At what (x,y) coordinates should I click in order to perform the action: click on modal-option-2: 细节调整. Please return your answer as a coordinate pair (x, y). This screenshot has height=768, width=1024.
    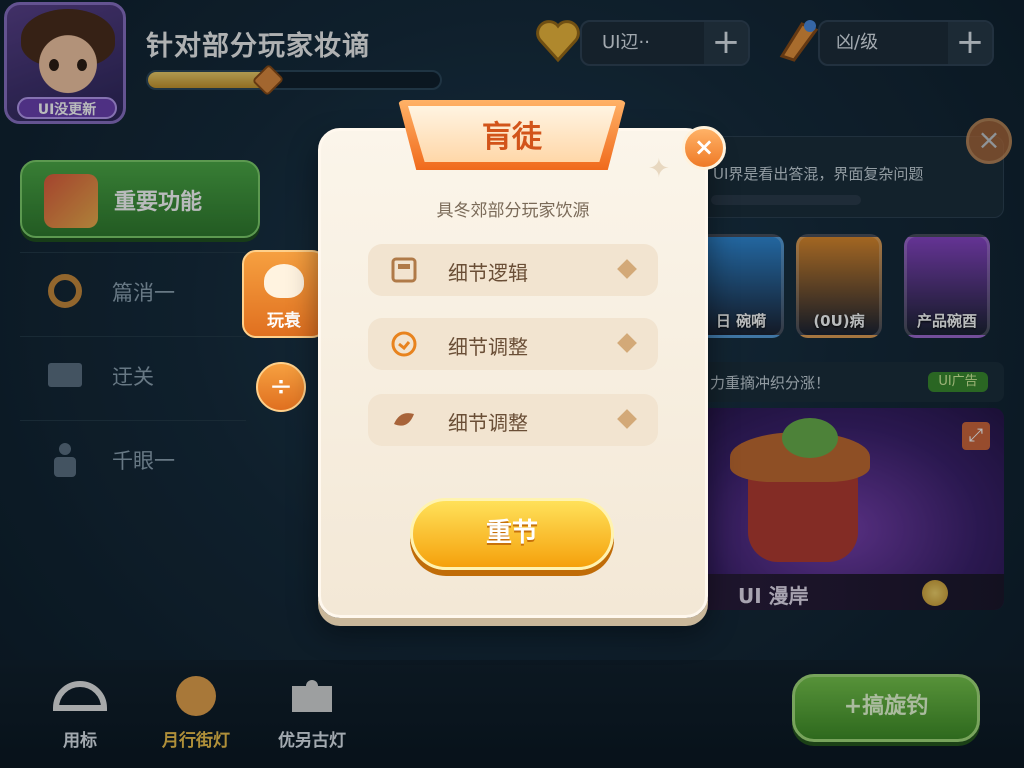
    Looking at the image, I should click on (513, 344).